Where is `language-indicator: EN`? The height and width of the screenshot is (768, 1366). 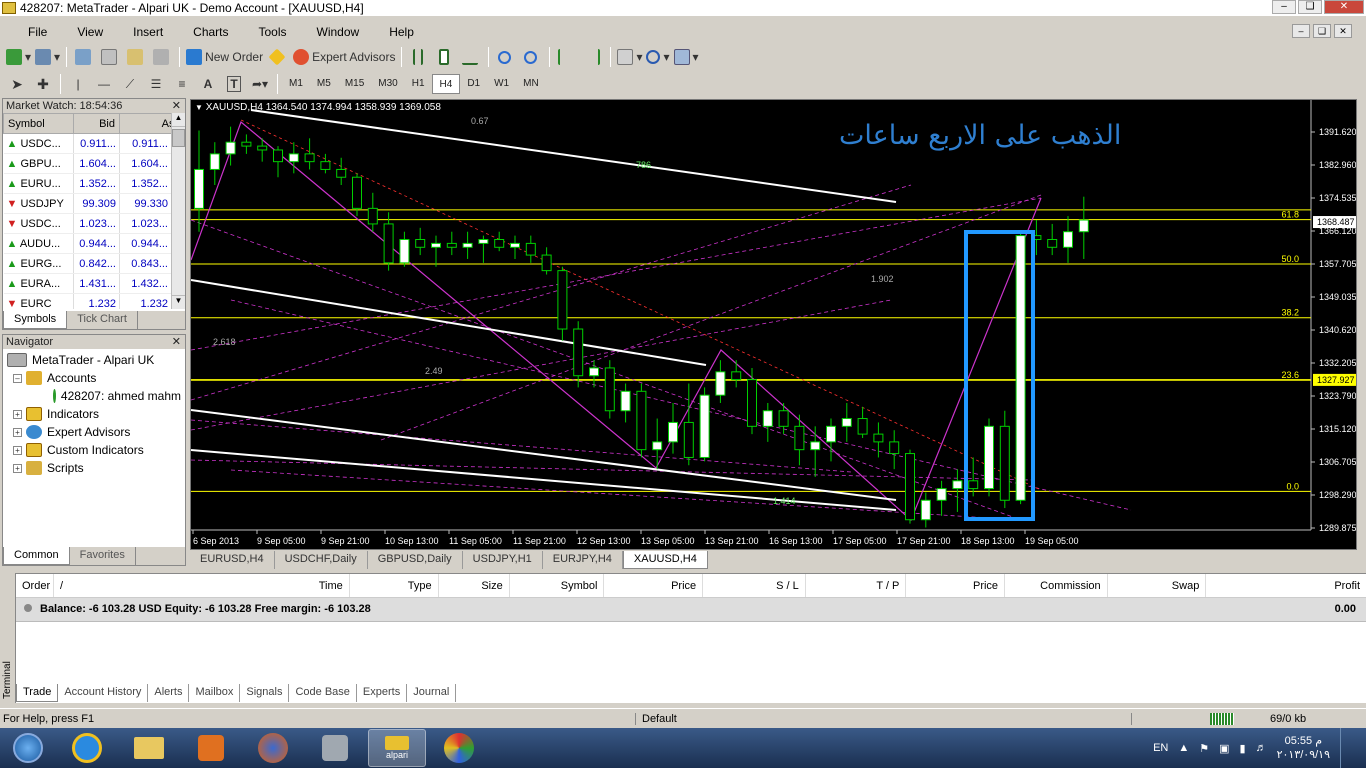
language-indicator: EN is located at coordinates (1160, 748).